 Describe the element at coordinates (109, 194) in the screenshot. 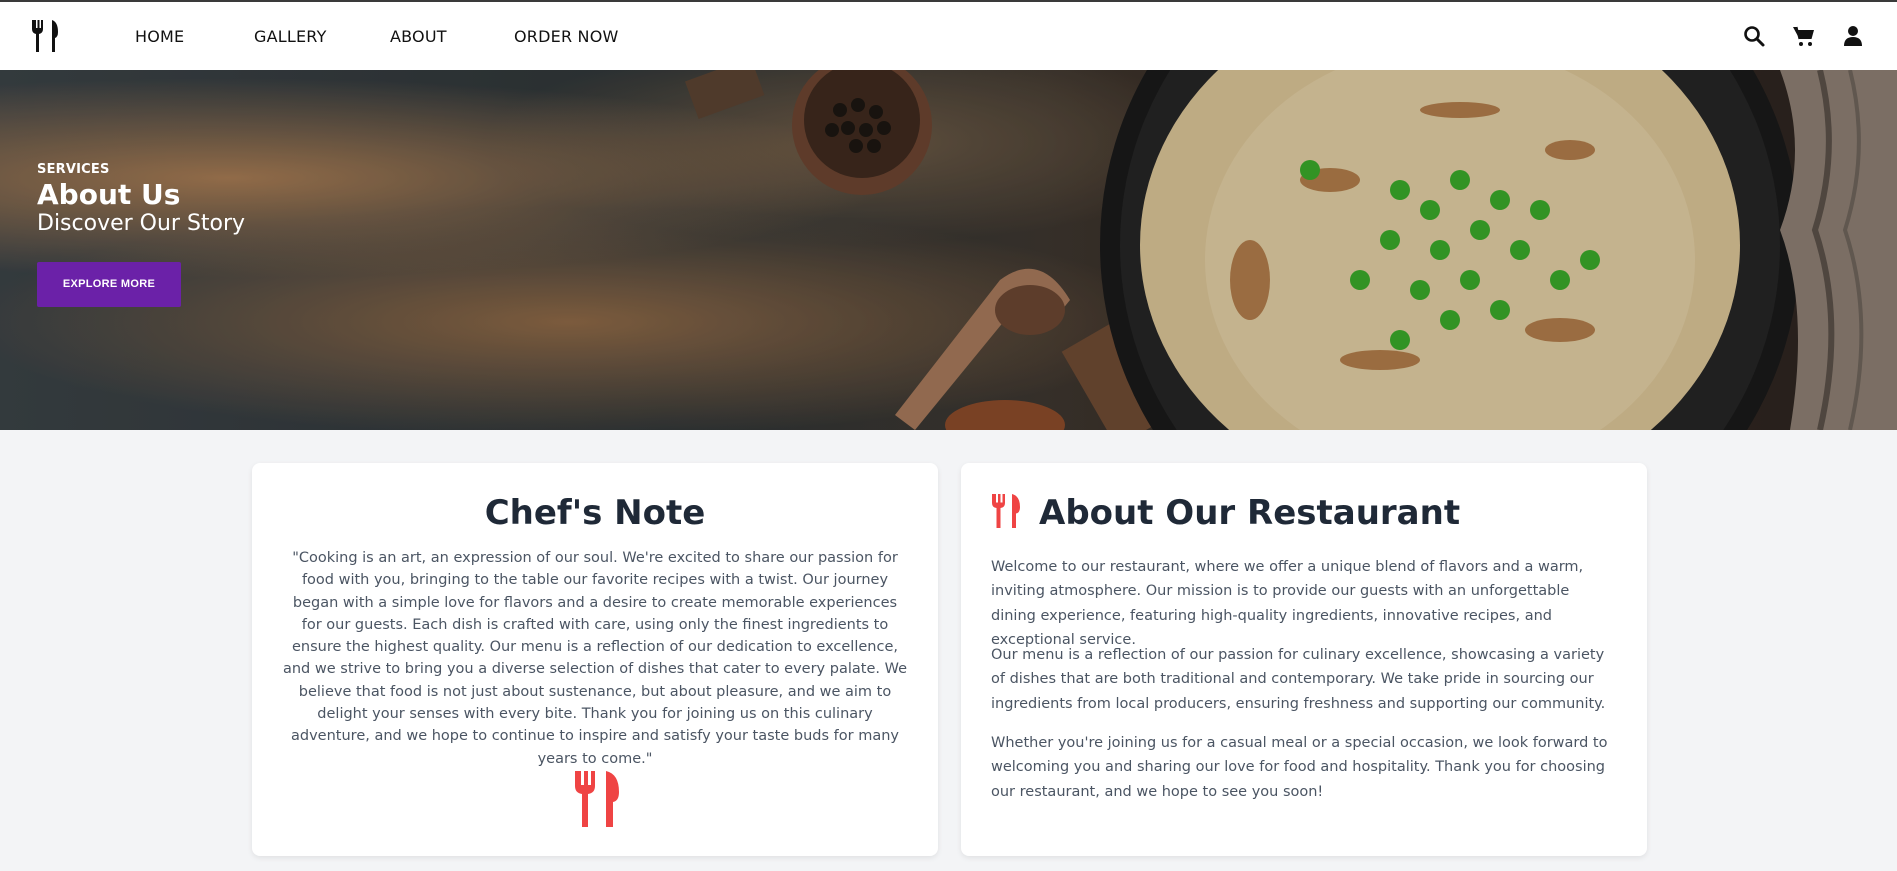

I see `hero-title: About Us` at that location.